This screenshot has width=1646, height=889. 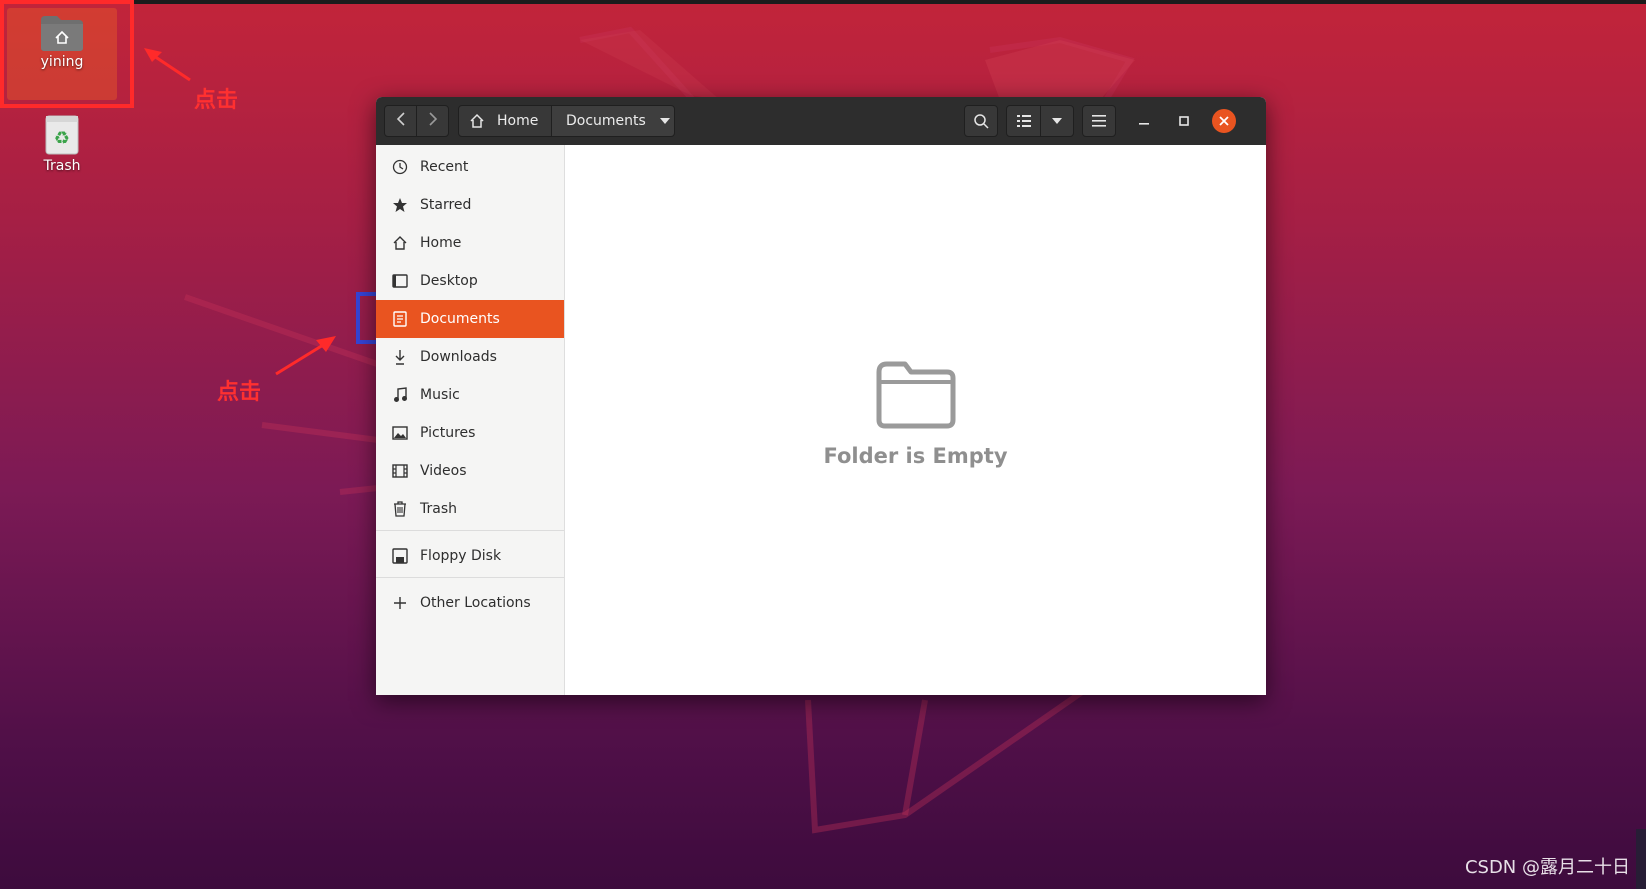 What do you see at coordinates (458, 357) in the screenshot?
I see `sidebar-item-label: Downloads` at bounding box center [458, 357].